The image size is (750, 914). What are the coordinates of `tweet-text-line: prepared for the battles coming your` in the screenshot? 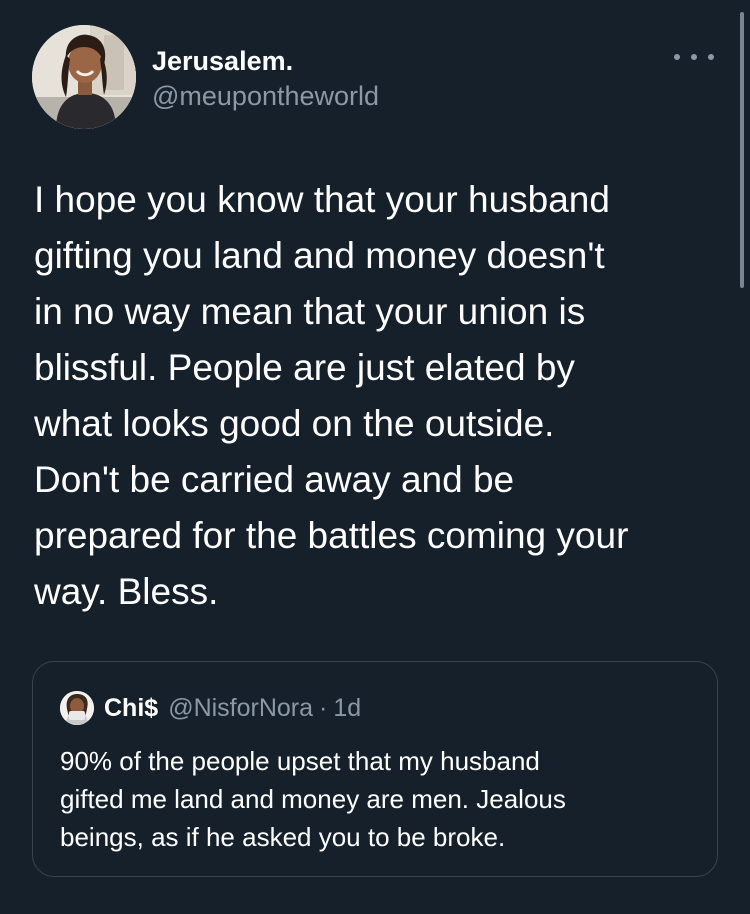 It's located at (331, 535).